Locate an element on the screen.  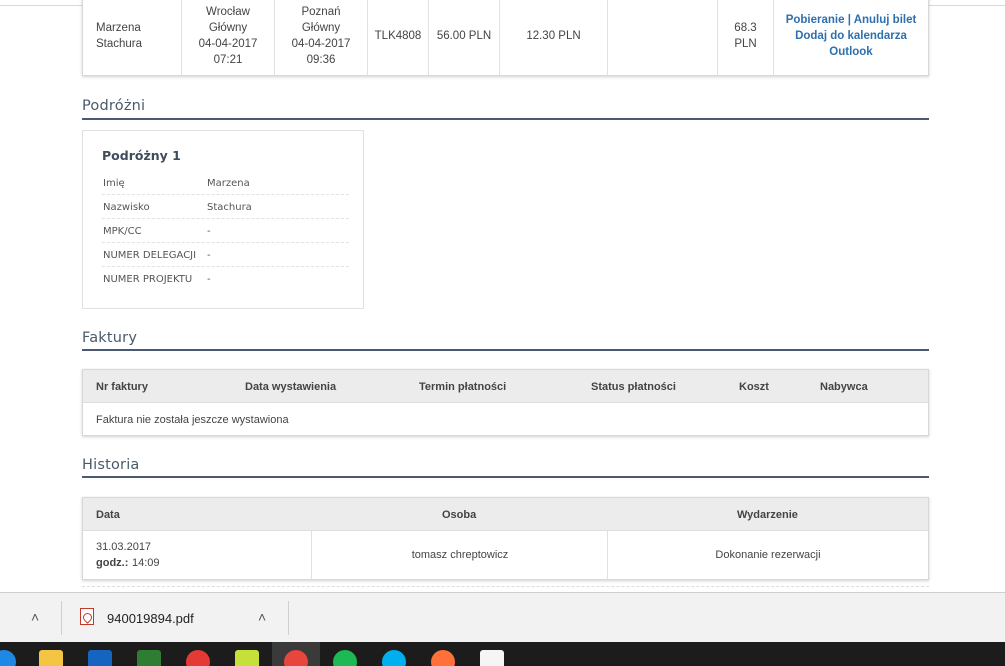
downloaded-file-name: 940019894.pdf is located at coordinates (150, 618).